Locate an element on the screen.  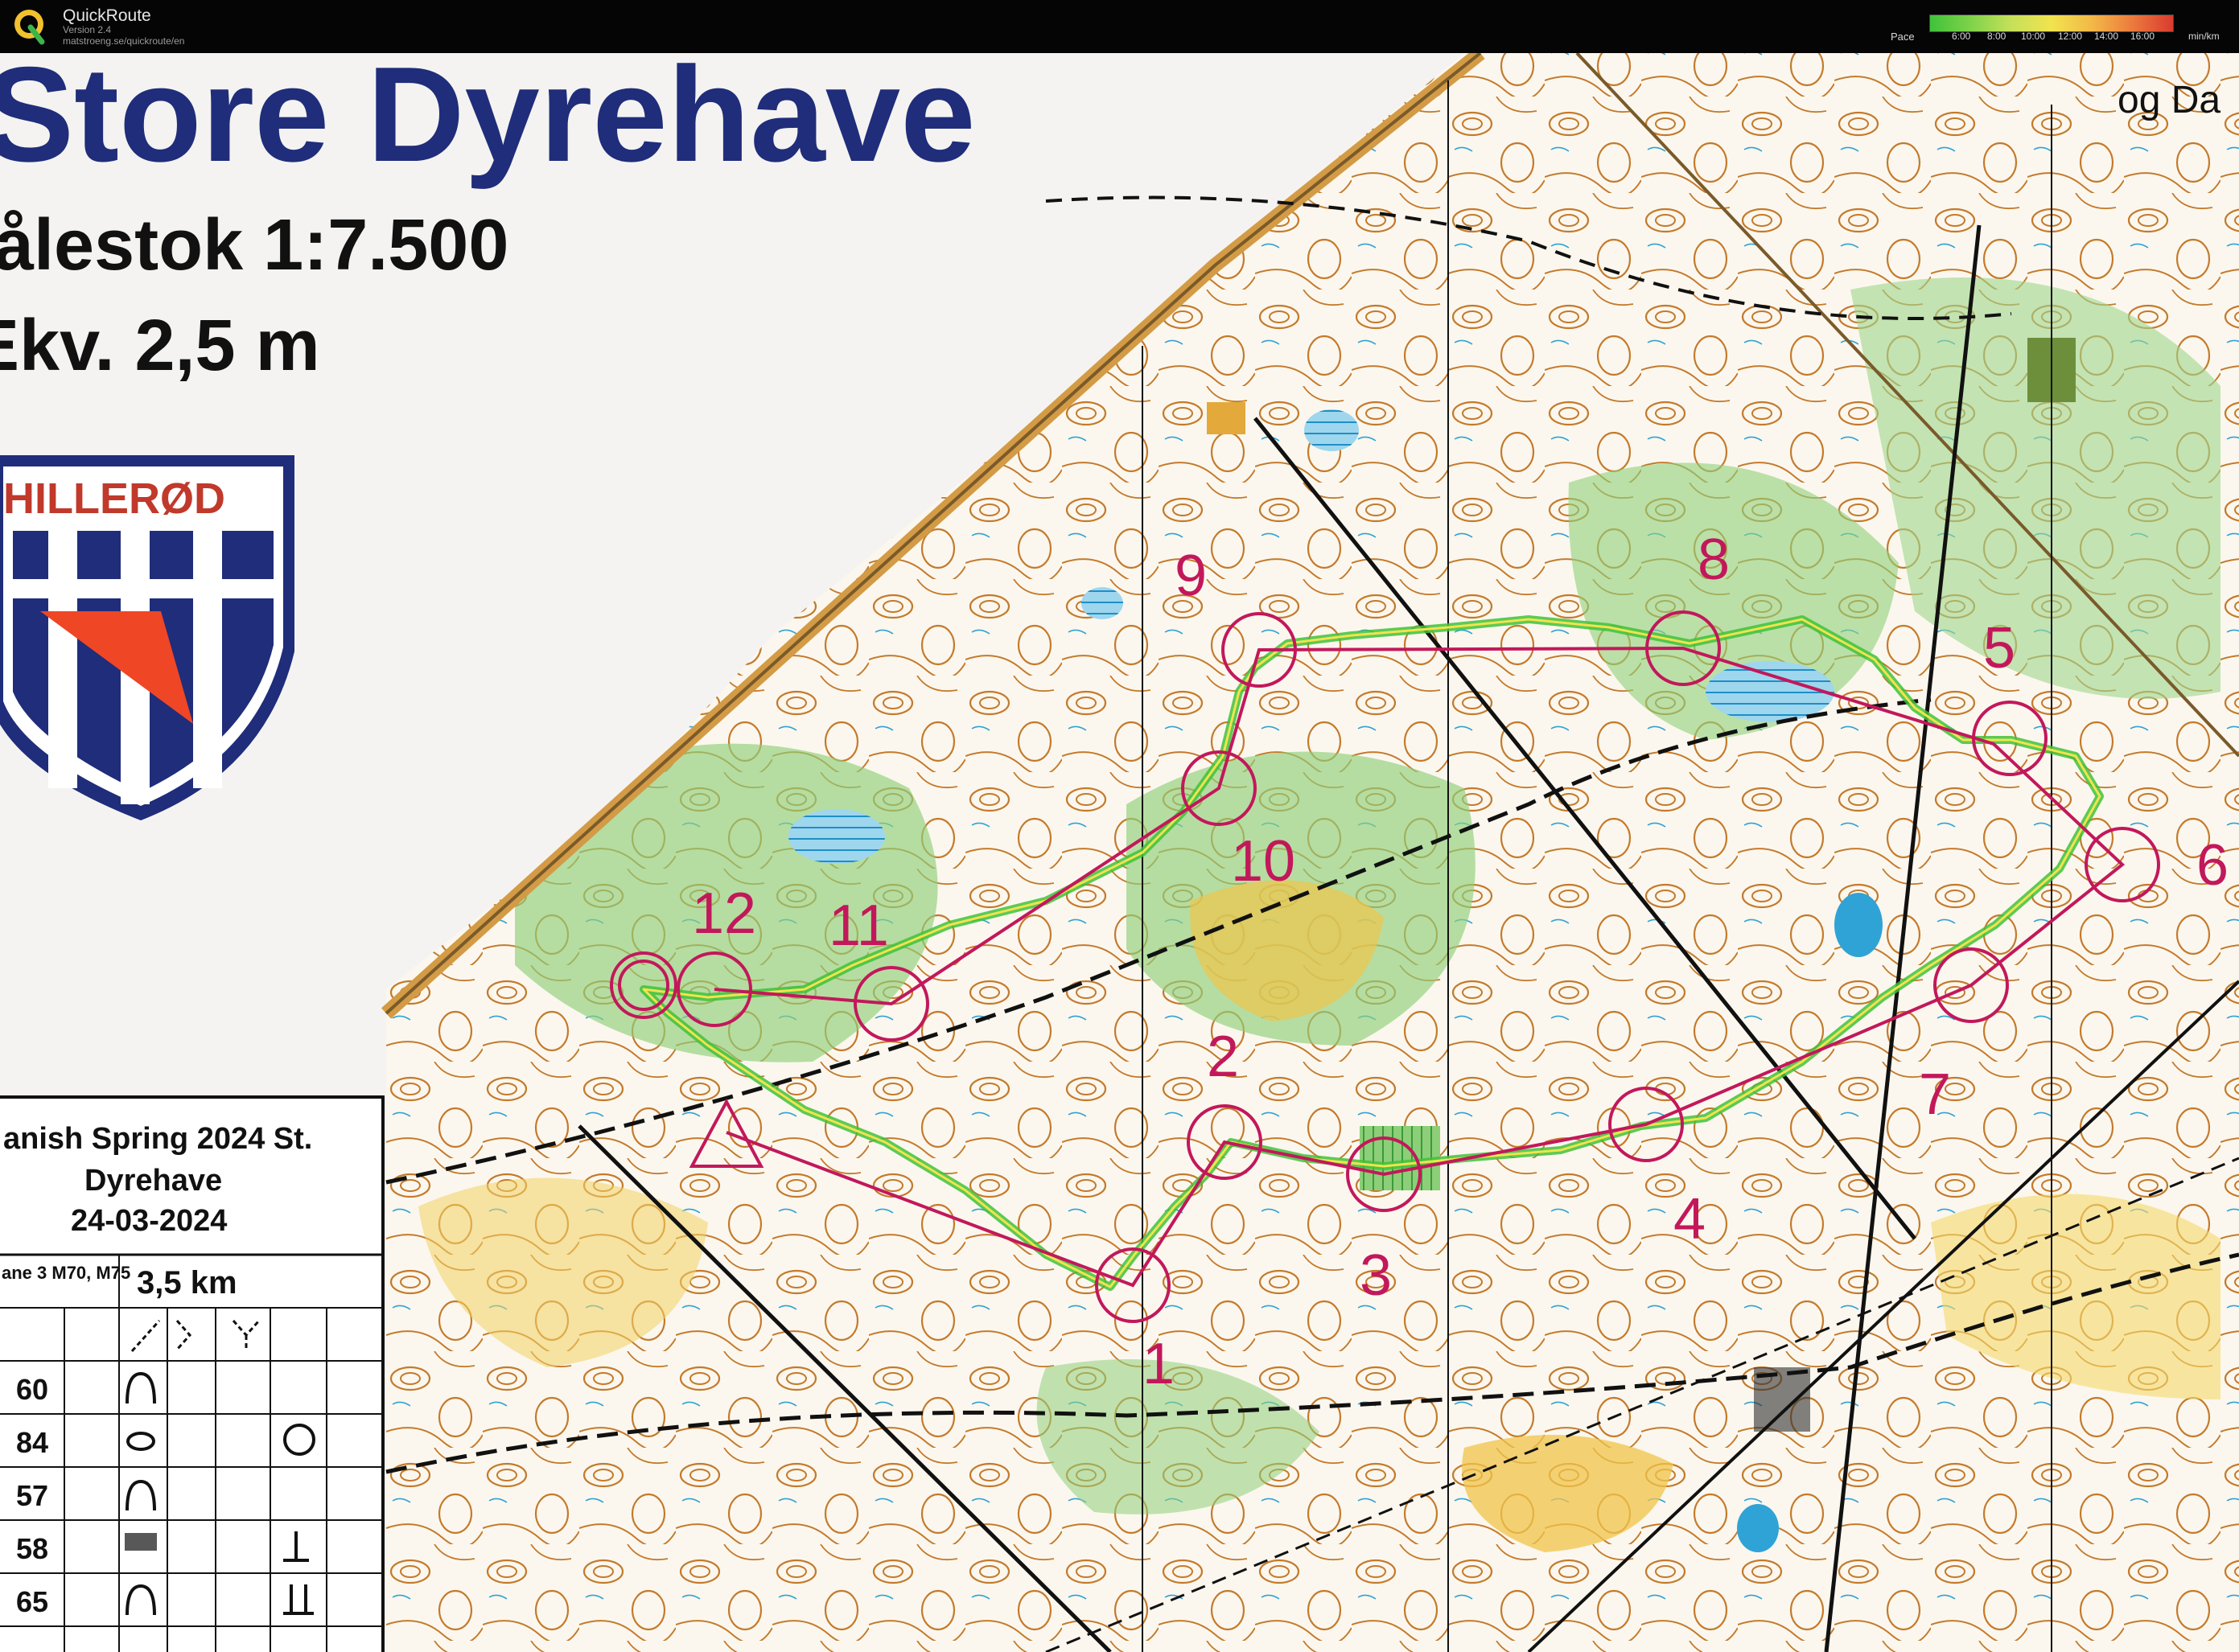
control-number-7: 7 is located at coordinates (1935, 1094).